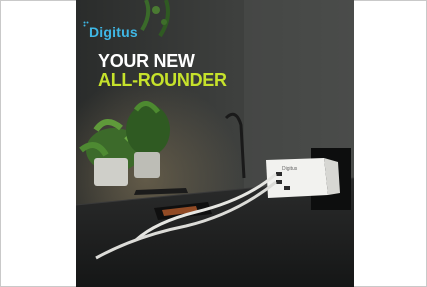  I want to click on headline-line-2: ALL-ROUNDER, so click(162, 80).